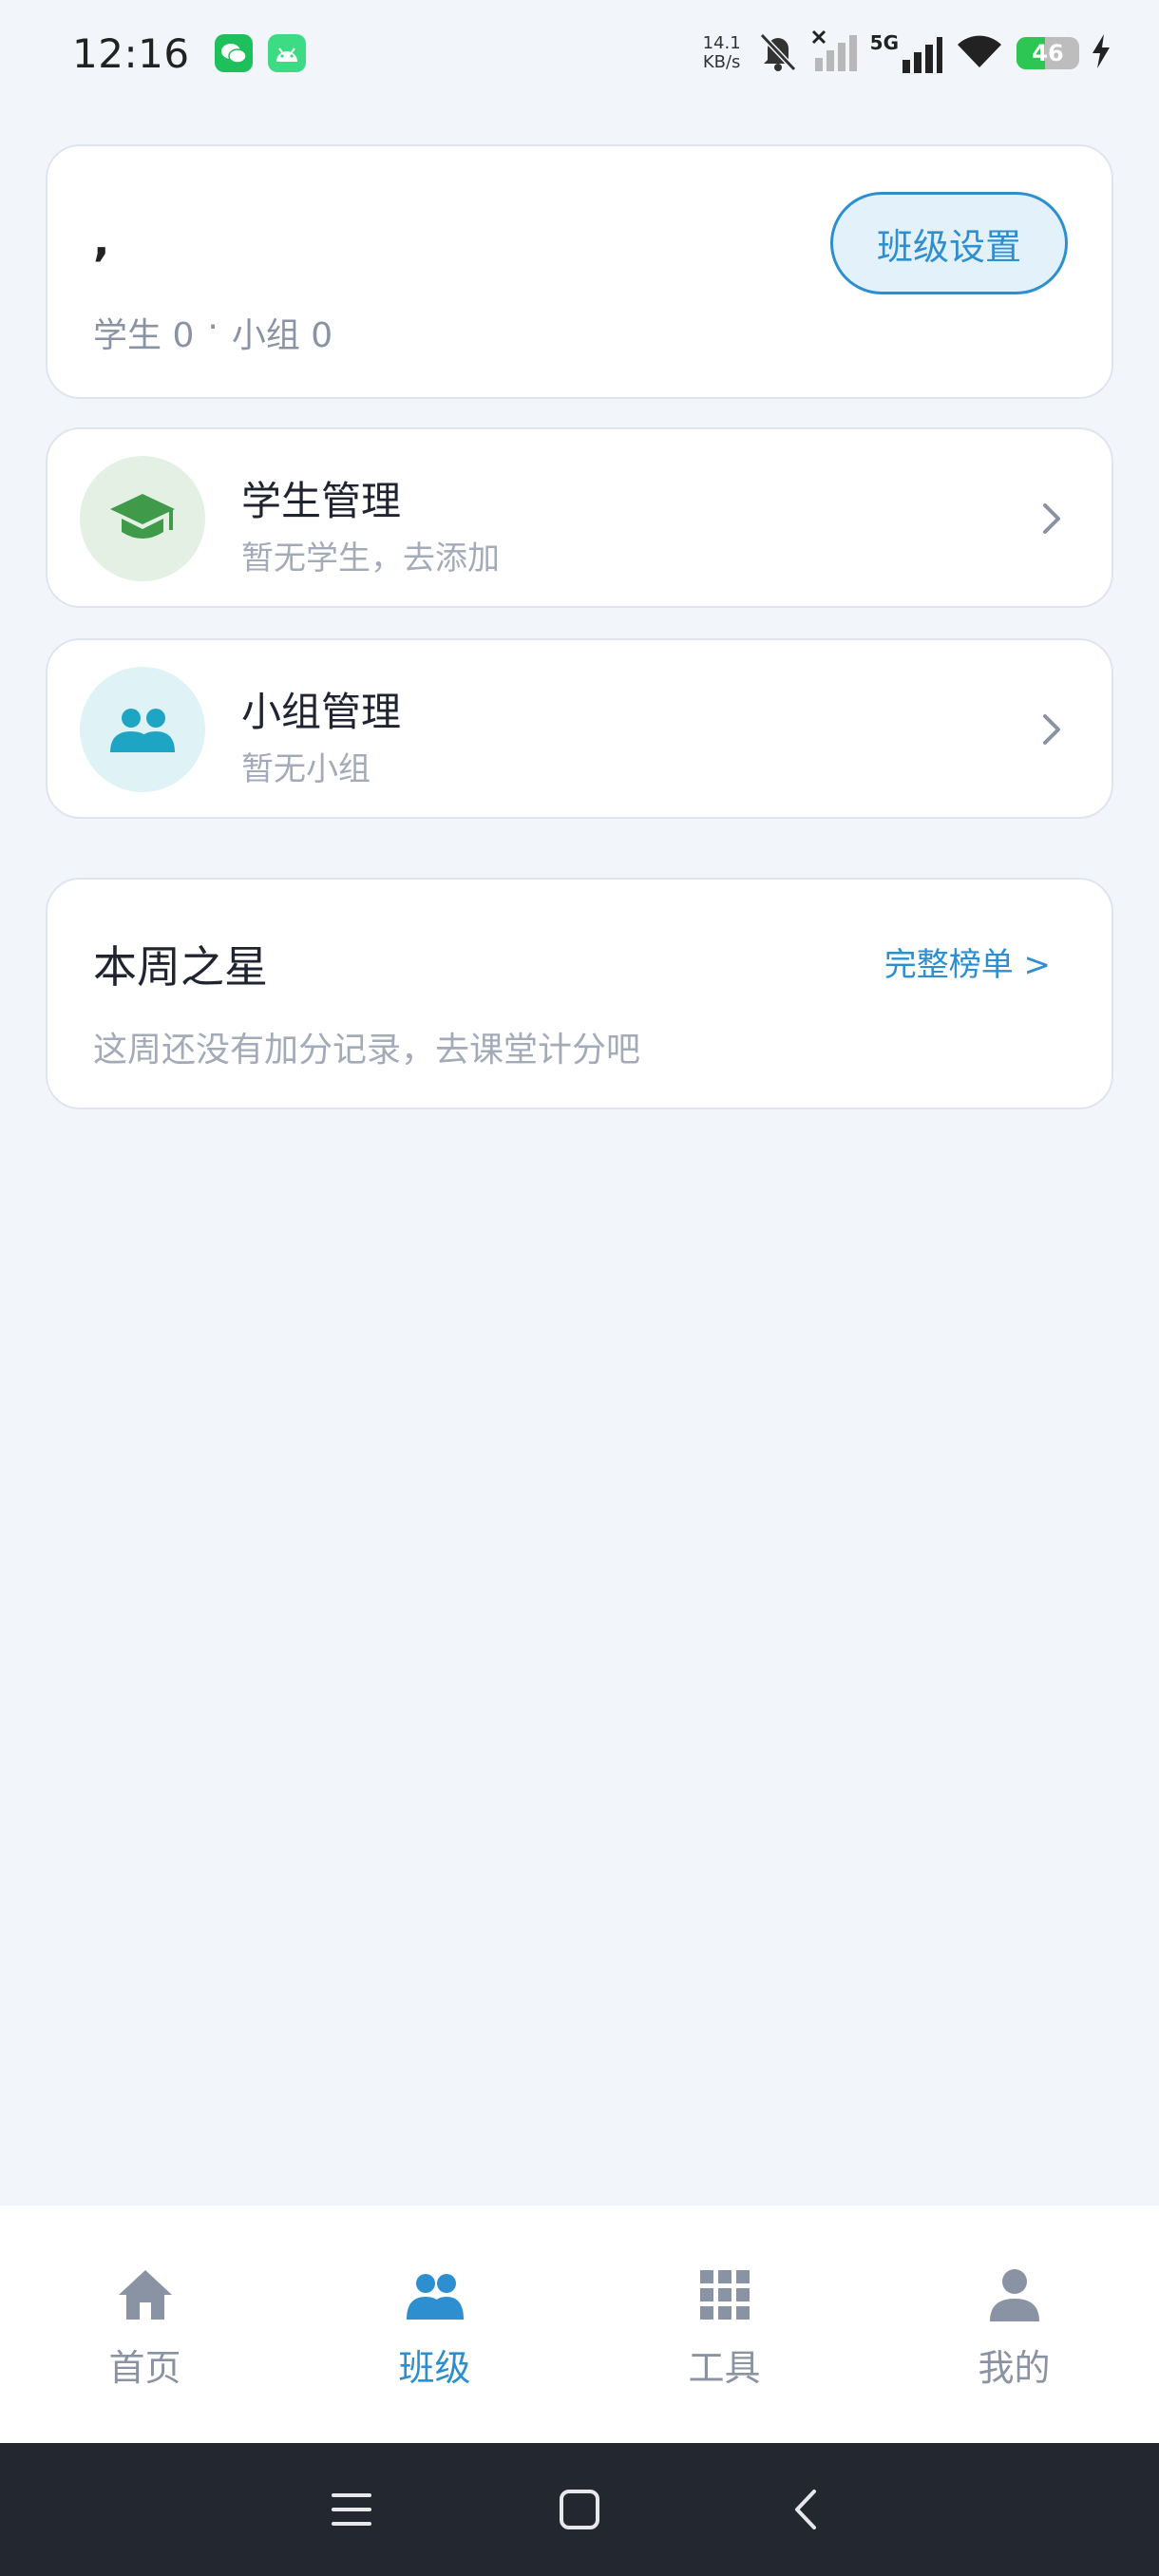 This screenshot has height=2576, width=1159. What do you see at coordinates (180, 967) in the screenshot?
I see `star-of-week-title: 本周之星` at bounding box center [180, 967].